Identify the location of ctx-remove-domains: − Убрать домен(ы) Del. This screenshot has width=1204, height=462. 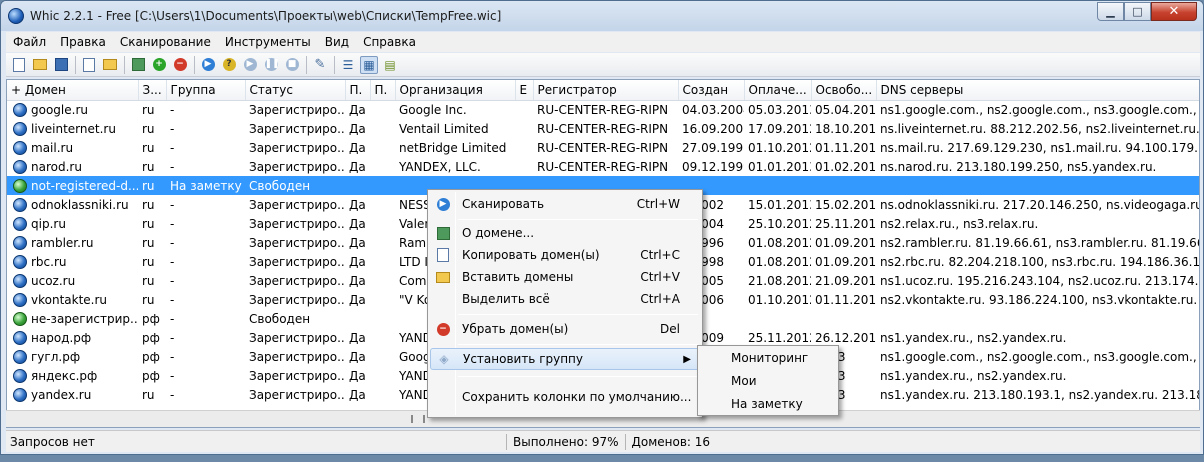
(565, 329).